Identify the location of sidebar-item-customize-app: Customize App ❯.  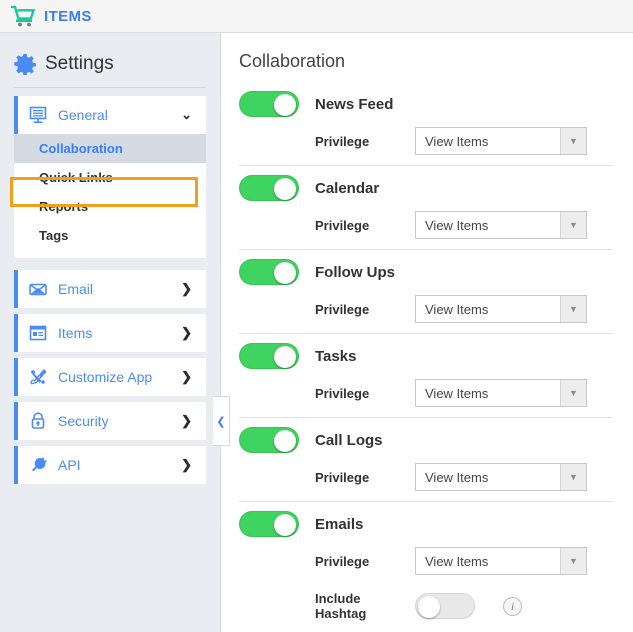
(110, 377).